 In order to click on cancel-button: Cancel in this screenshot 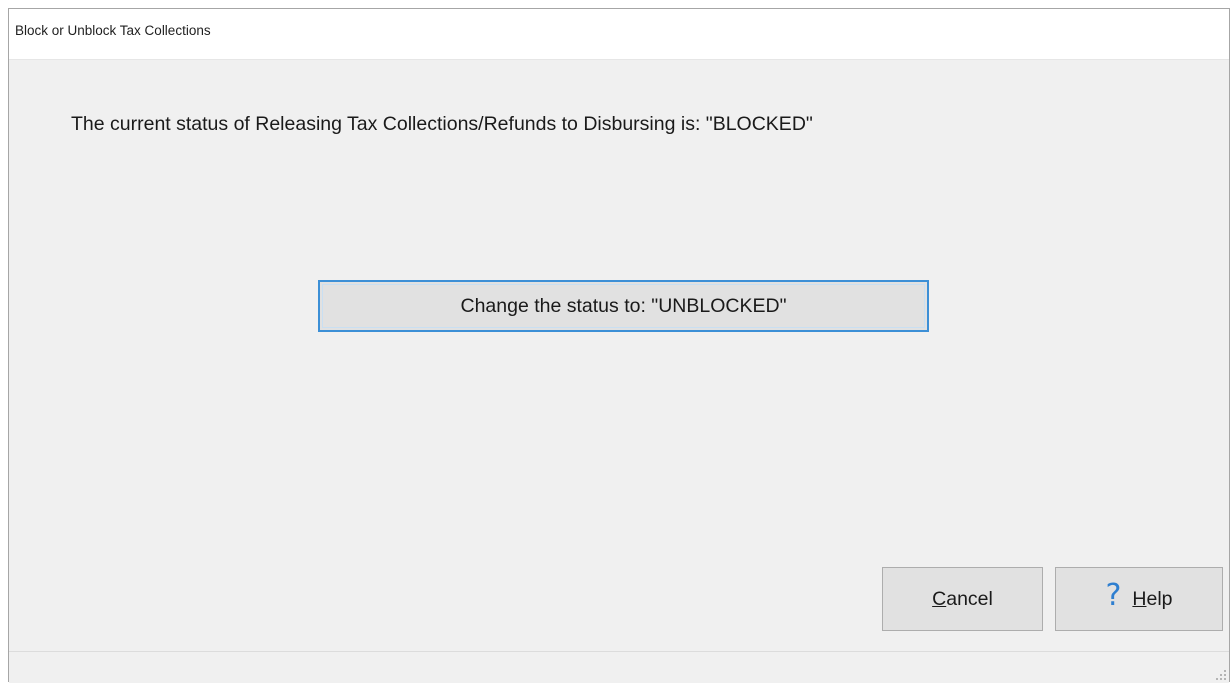, I will do `click(962, 599)`.